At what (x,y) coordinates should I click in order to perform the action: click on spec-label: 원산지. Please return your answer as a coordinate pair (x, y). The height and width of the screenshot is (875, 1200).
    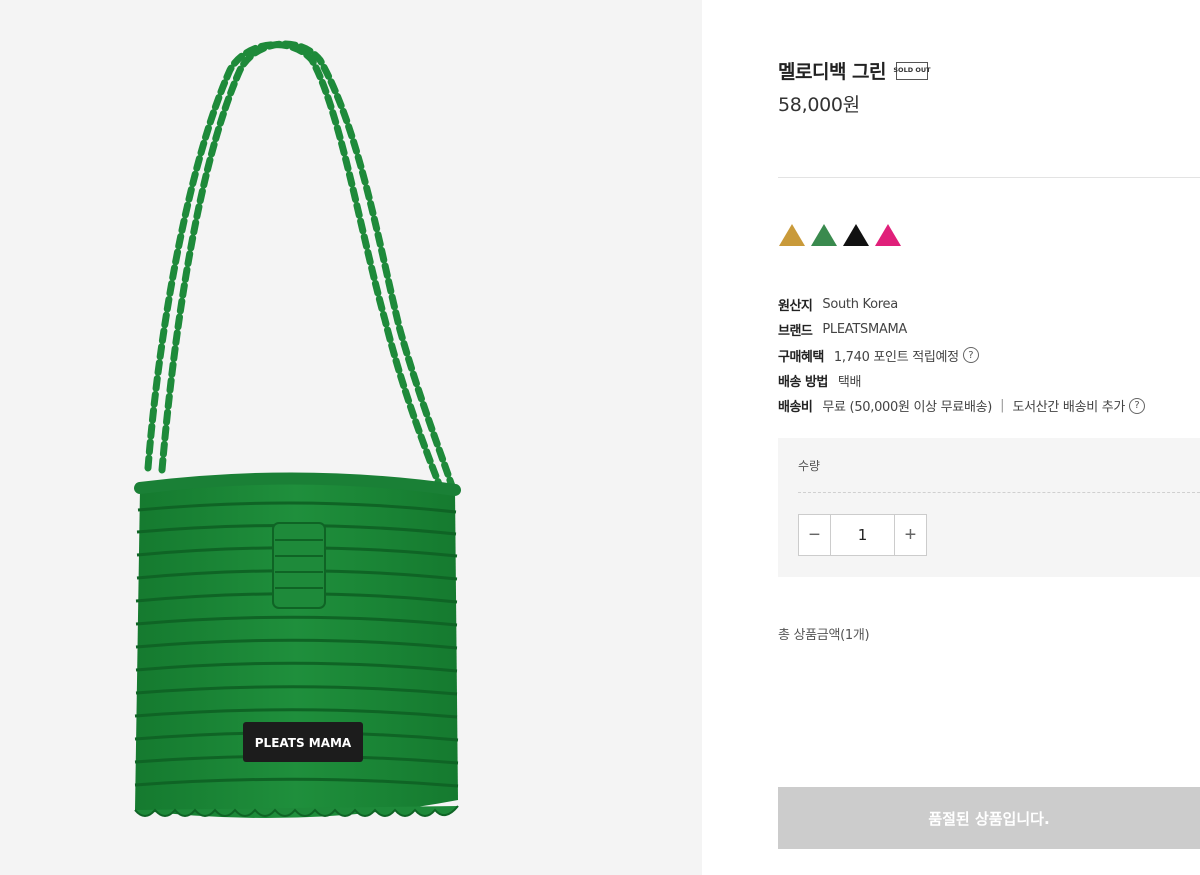
    Looking at the image, I should click on (795, 307).